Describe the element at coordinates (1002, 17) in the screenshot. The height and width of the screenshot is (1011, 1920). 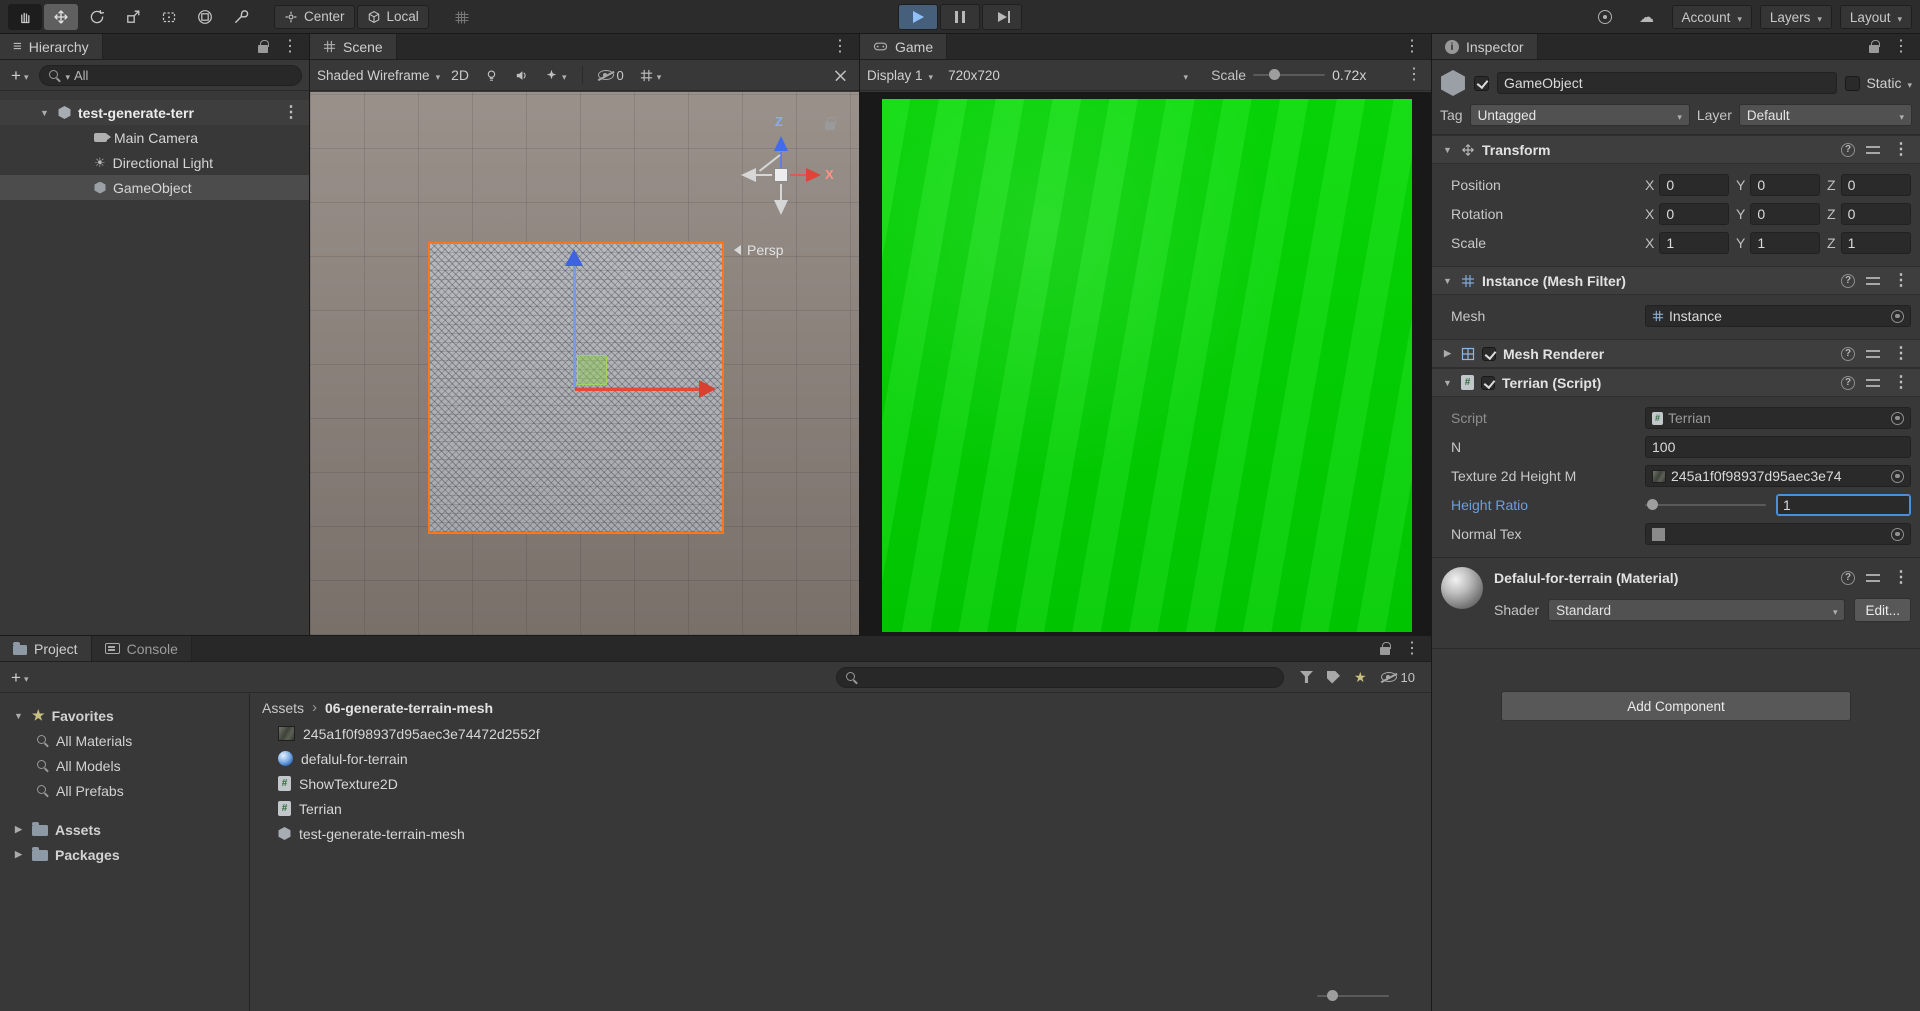
I see `step-button` at that location.